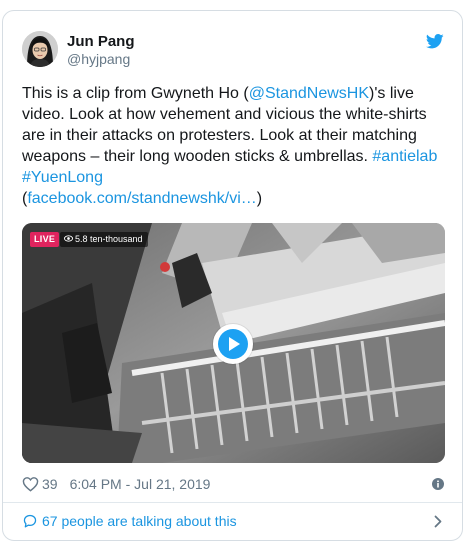 This screenshot has width=465, height=551. Describe the element at coordinates (50, 484) in the screenshot. I see `like-count: 39` at that location.